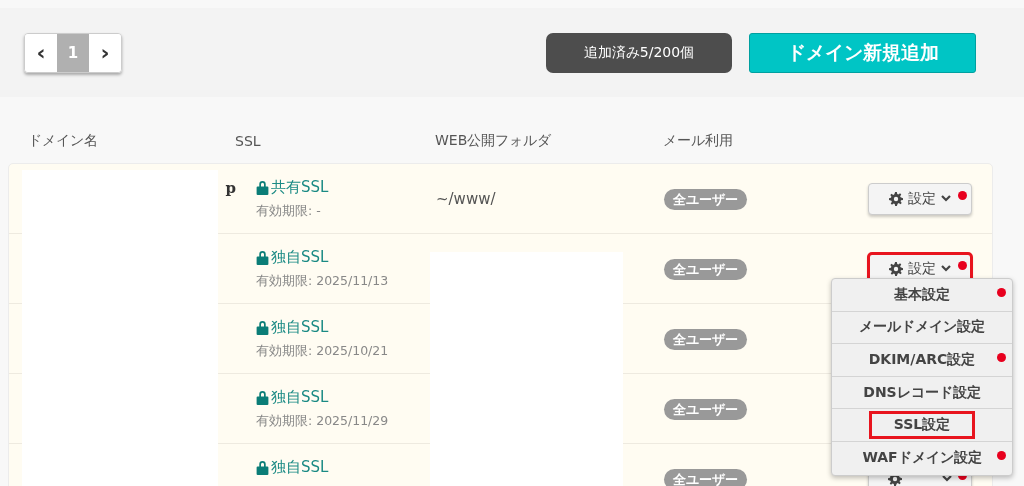 The image size is (1024, 486). I want to click on menu-item: WAFドメイン設定, so click(922, 458).